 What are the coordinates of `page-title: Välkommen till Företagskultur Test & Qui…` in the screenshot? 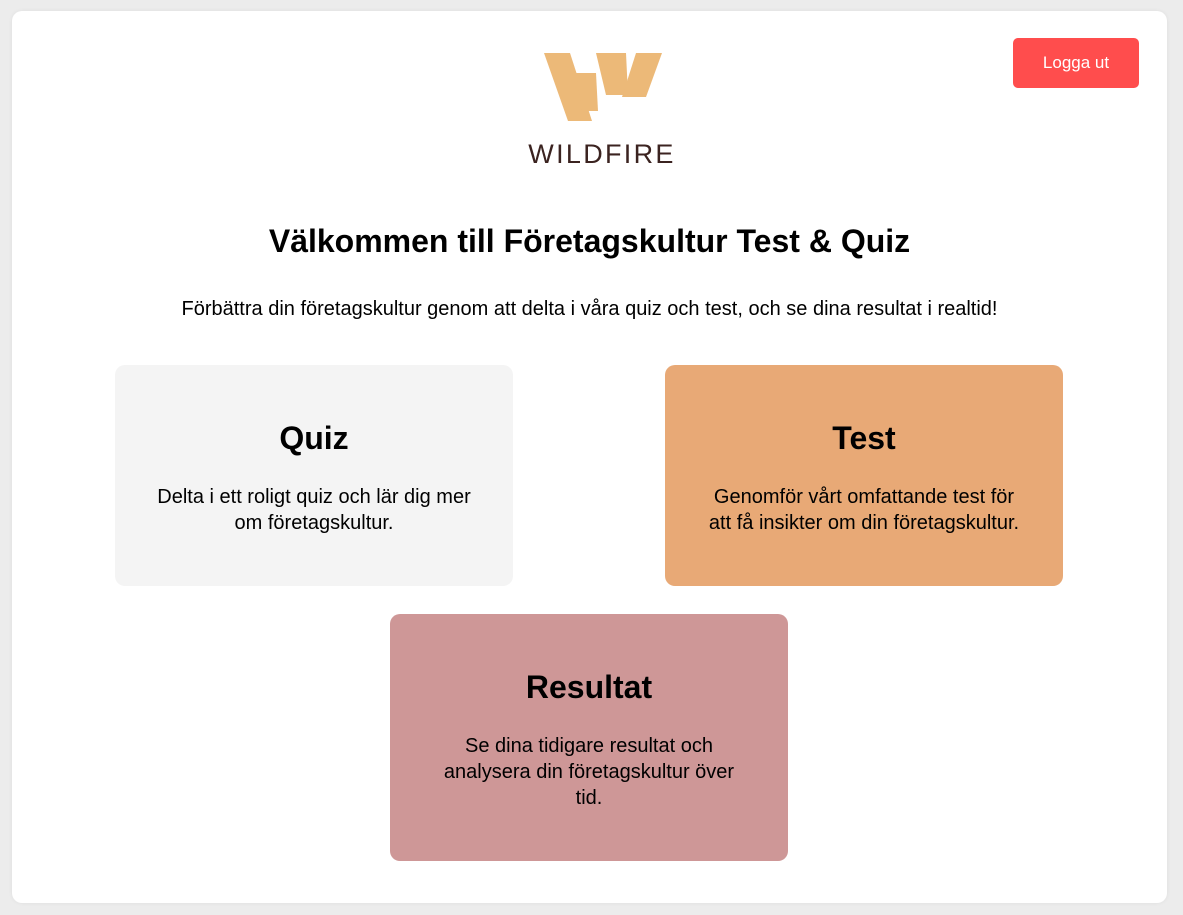 It's located at (589, 241).